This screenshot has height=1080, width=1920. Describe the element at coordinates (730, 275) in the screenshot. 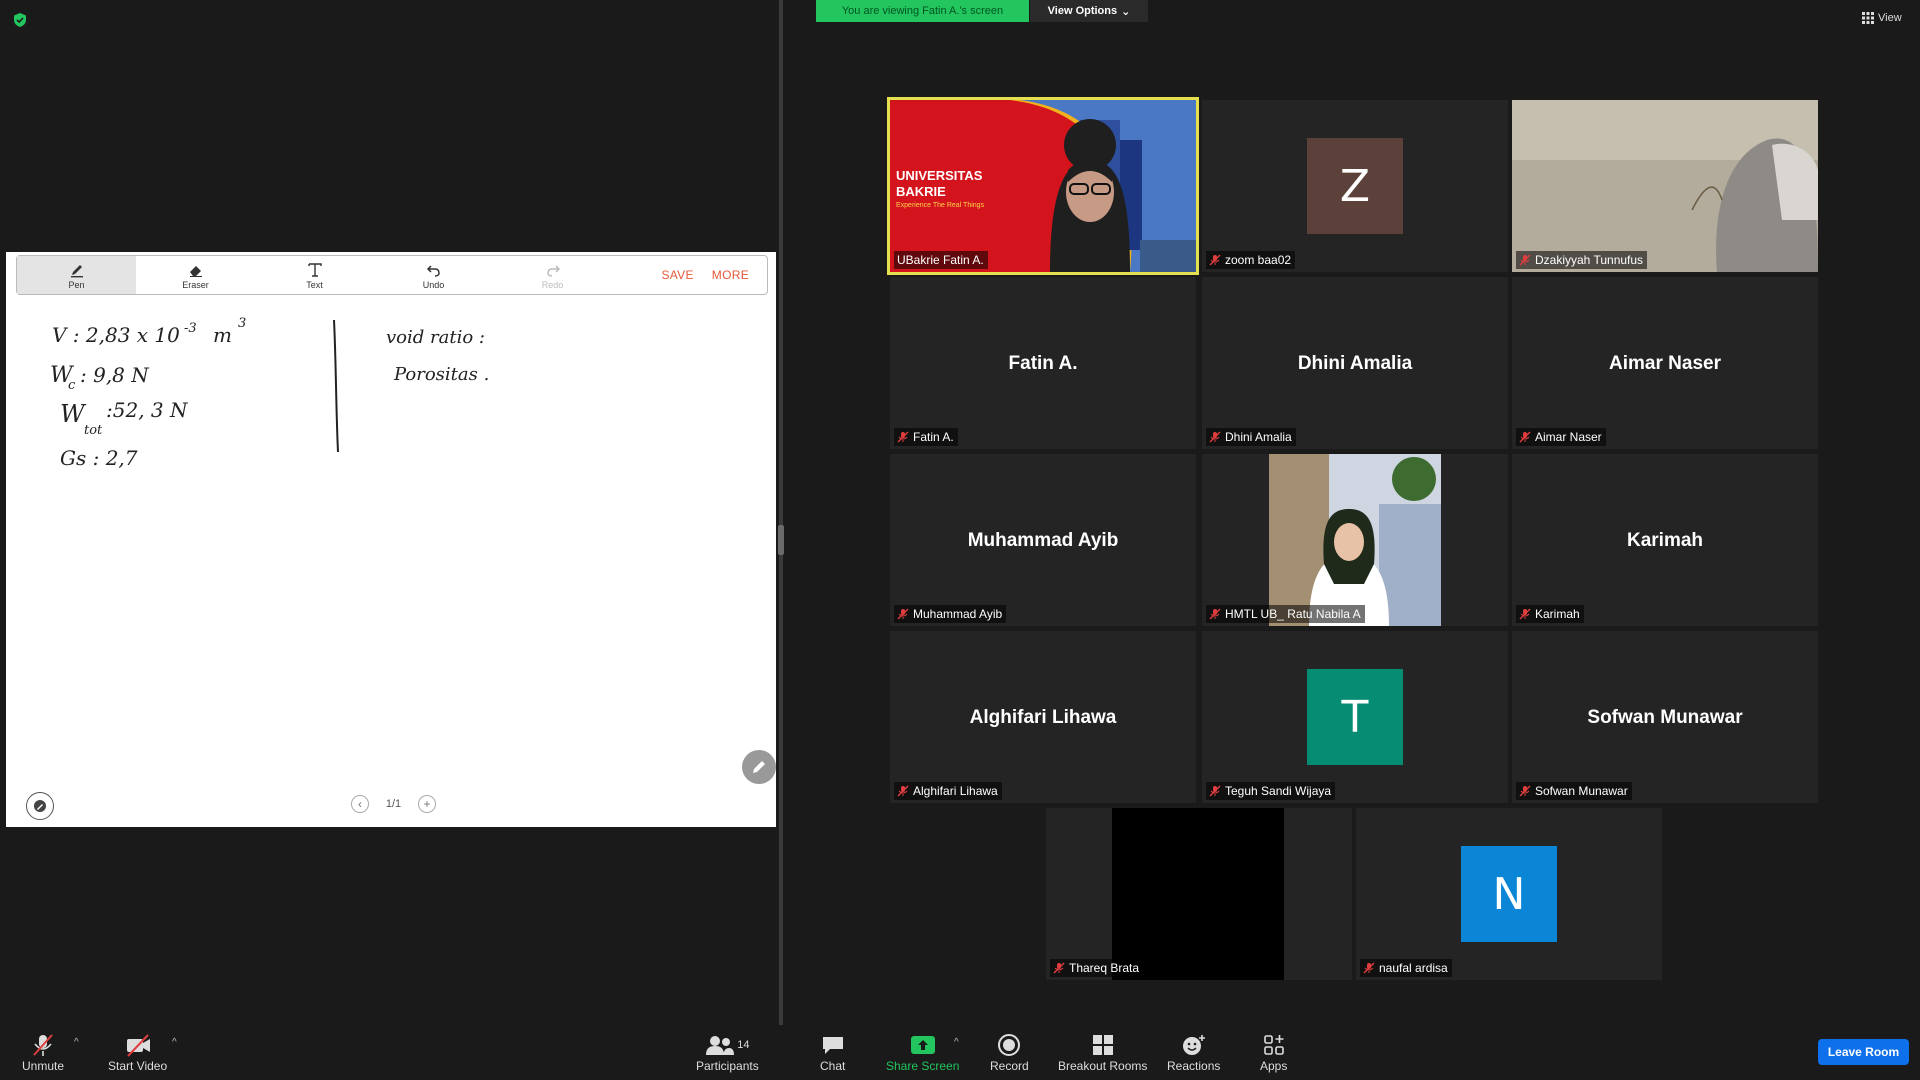

I see `more-button: MORE` at that location.